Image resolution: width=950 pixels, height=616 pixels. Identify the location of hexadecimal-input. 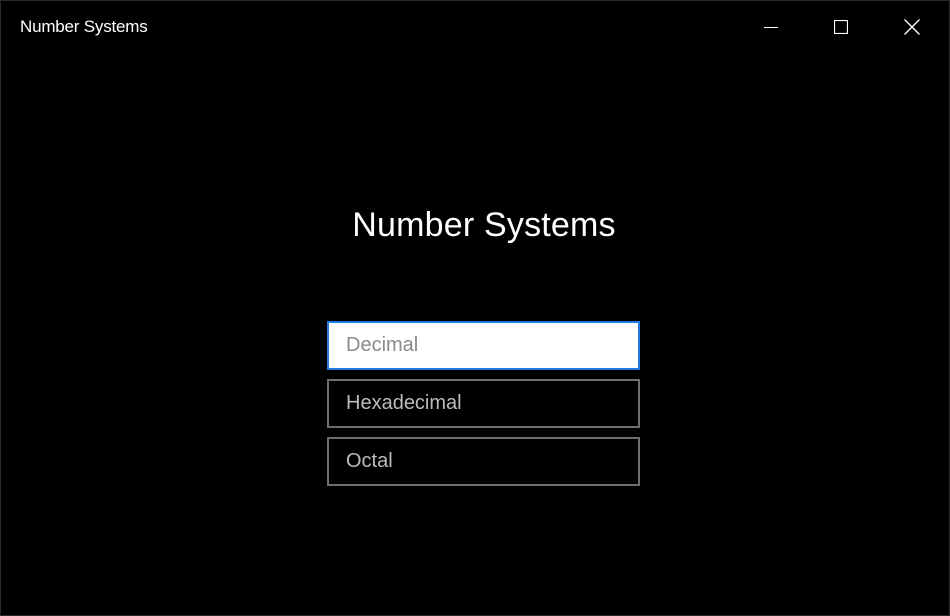
(483, 403).